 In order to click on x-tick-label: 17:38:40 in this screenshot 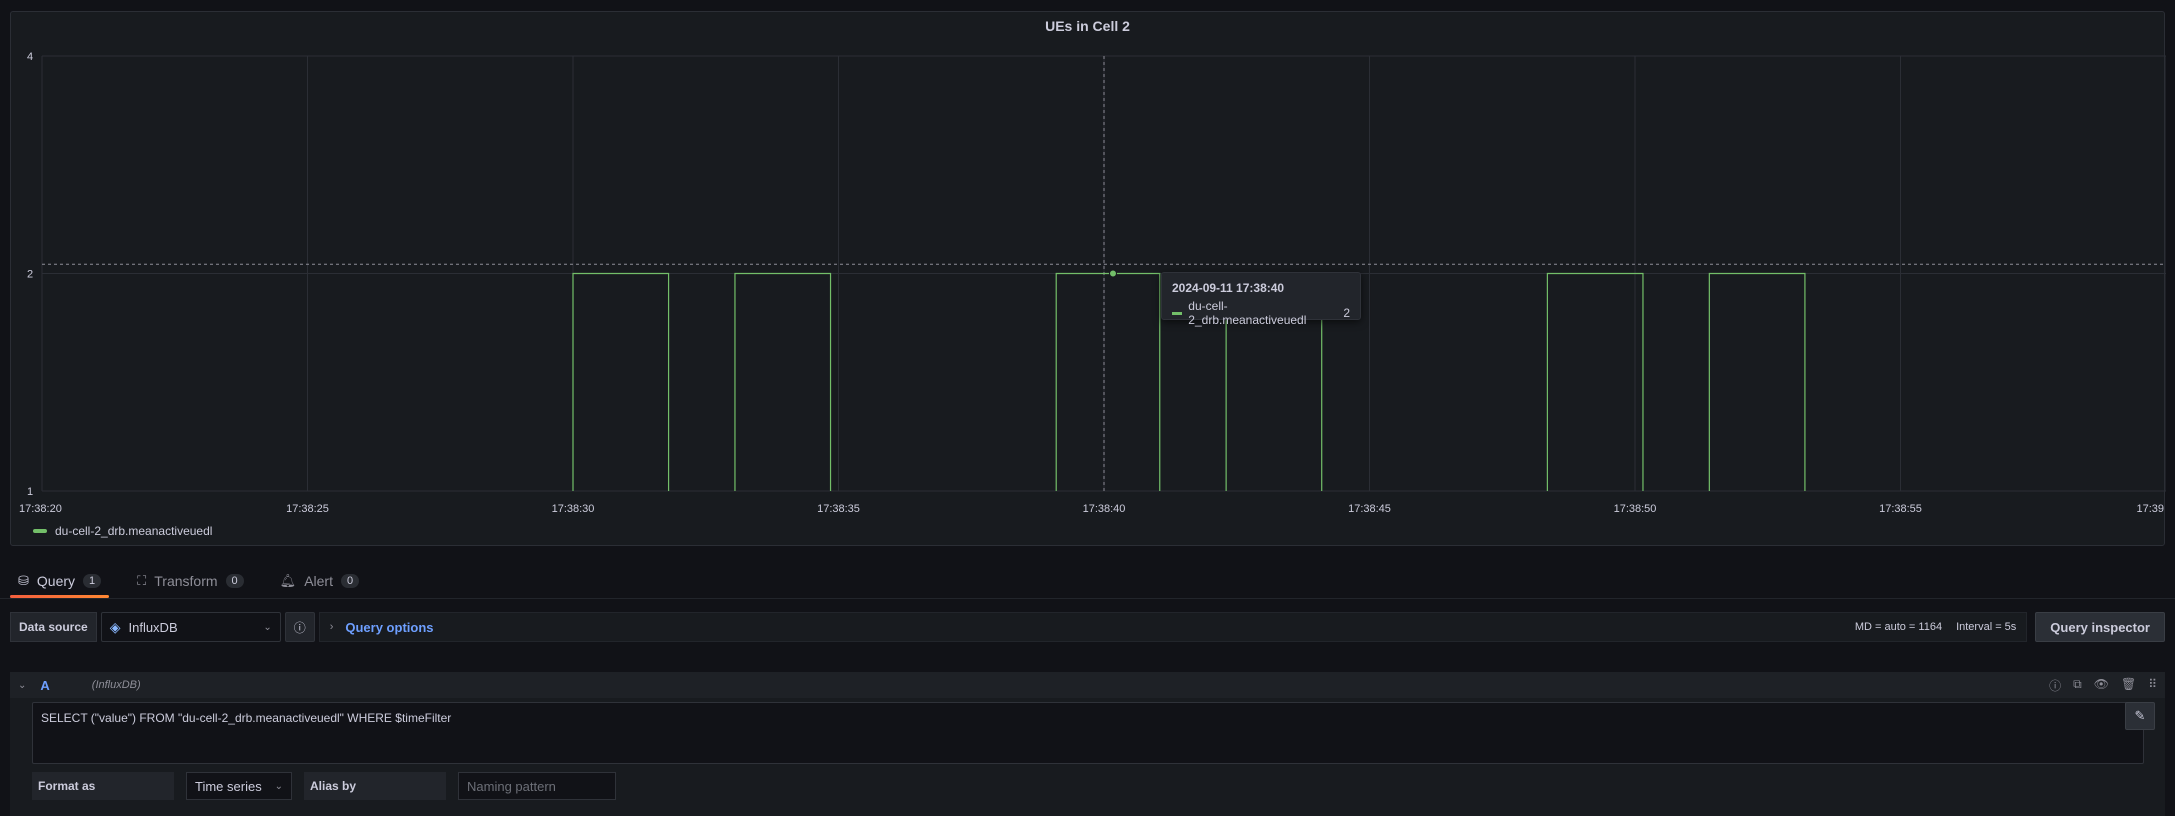, I will do `click(1104, 509)`.